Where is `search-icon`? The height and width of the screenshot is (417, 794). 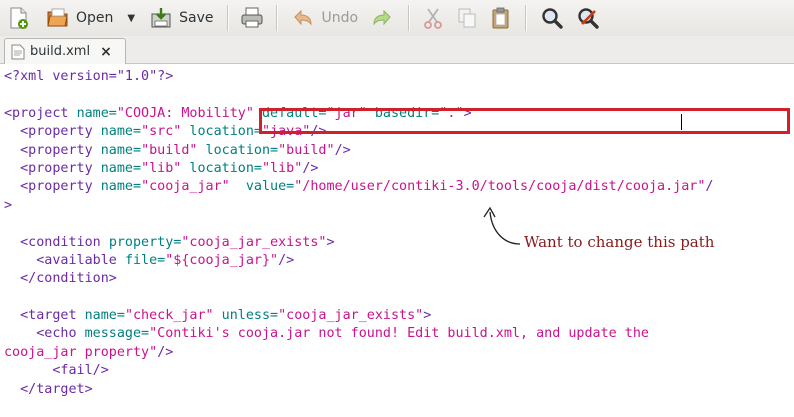 search-icon is located at coordinates (552, 18).